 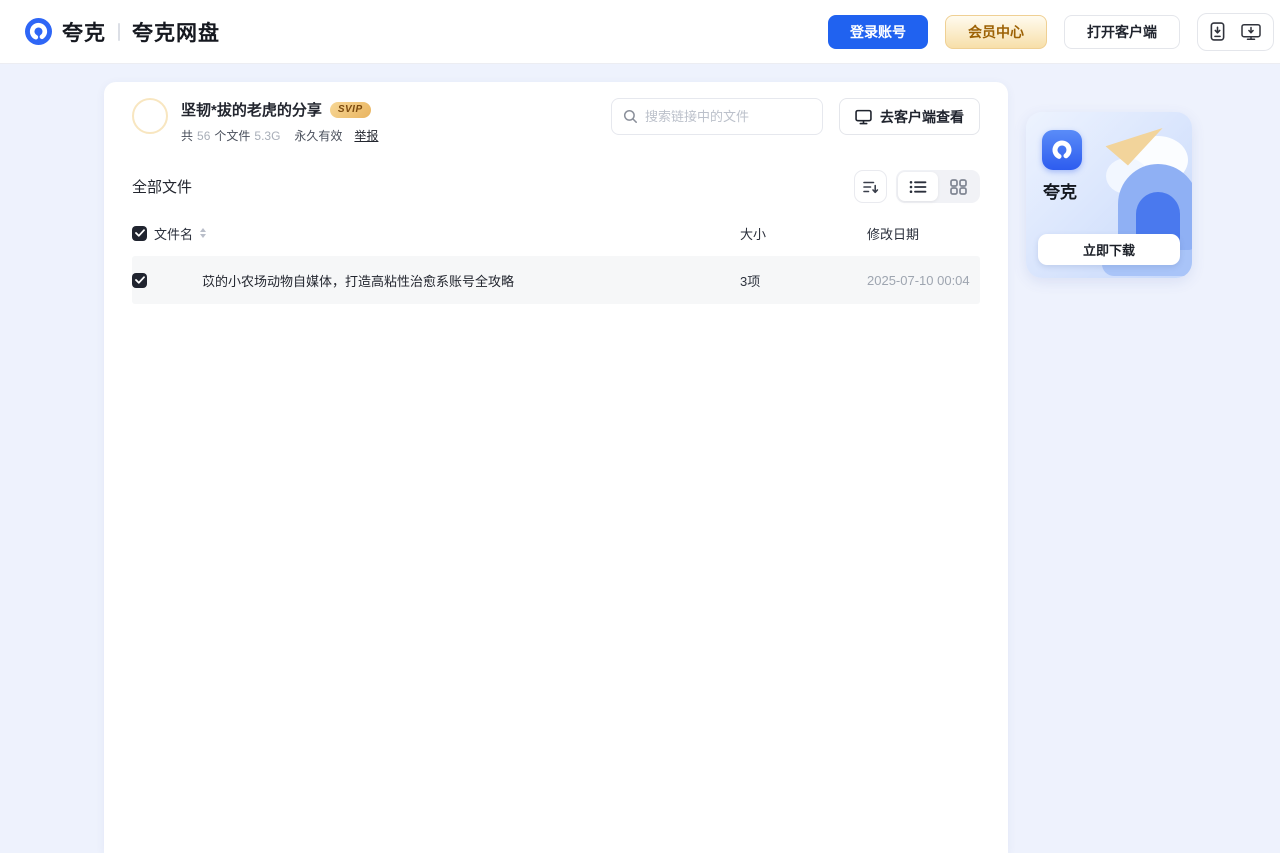 What do you see at coordinates (38, 31) in the screenshot?
I see `quark-logo-icon` at bounding box center [38, 31].